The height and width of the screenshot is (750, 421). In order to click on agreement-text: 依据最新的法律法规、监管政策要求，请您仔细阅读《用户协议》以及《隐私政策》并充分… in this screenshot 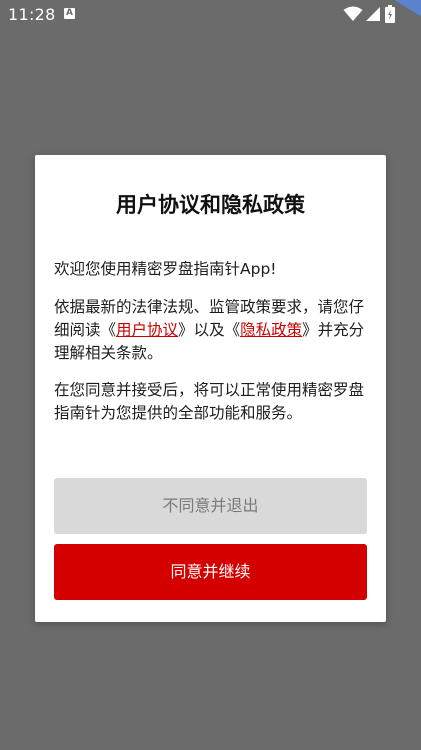, I will do `click(209, 330)`.